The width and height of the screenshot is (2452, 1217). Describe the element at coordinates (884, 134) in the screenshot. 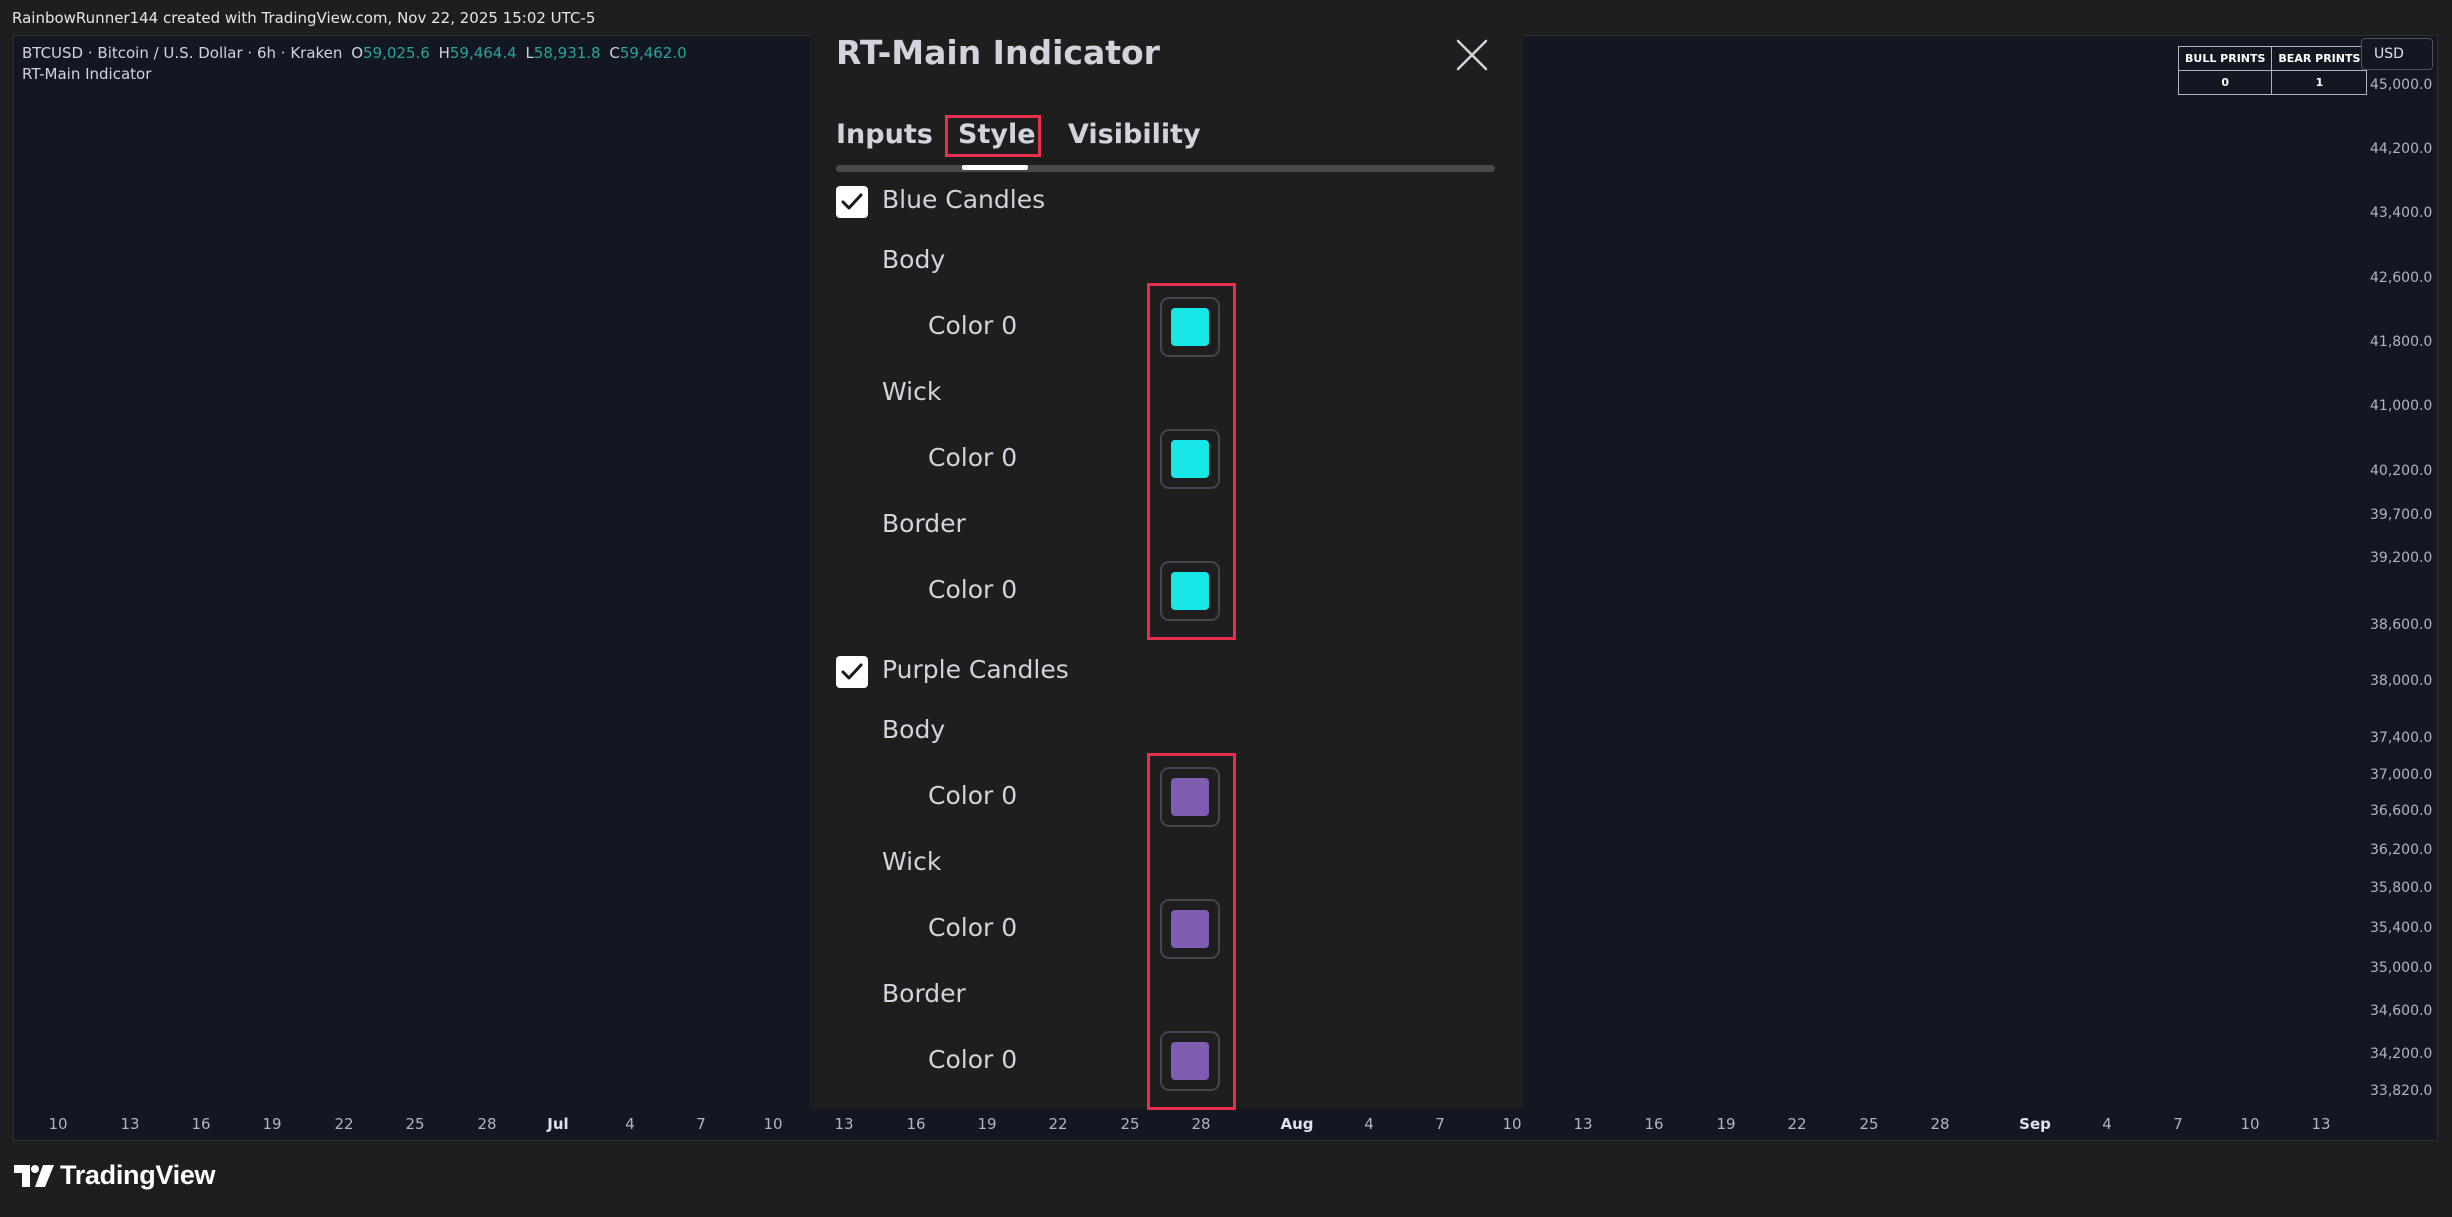

I see `tab-inputs: Inputs` at that location.